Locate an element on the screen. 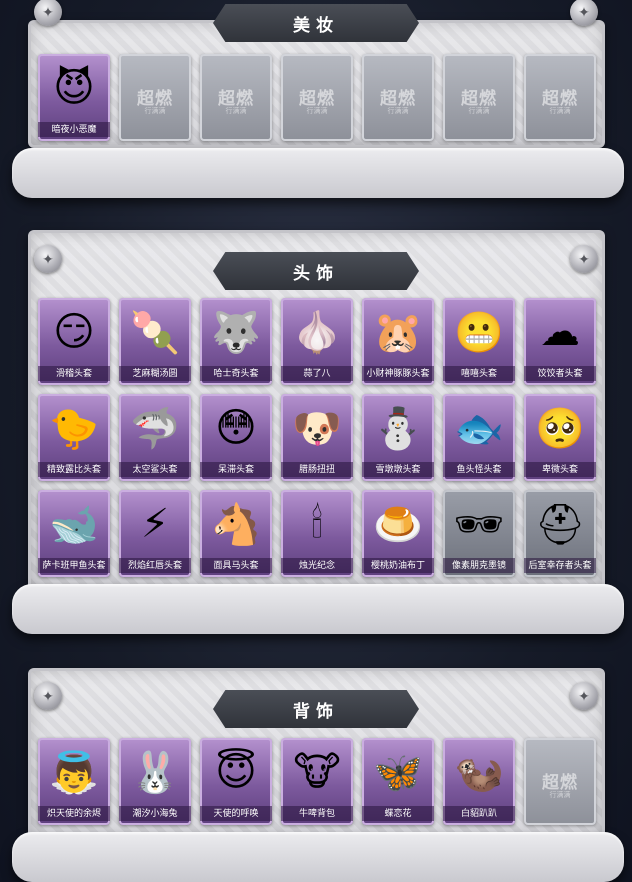 Image resolution: width=632 pixels, height=882 pixels. item-card: 😳 呆滞头套 is located at coordinates (236, 437).